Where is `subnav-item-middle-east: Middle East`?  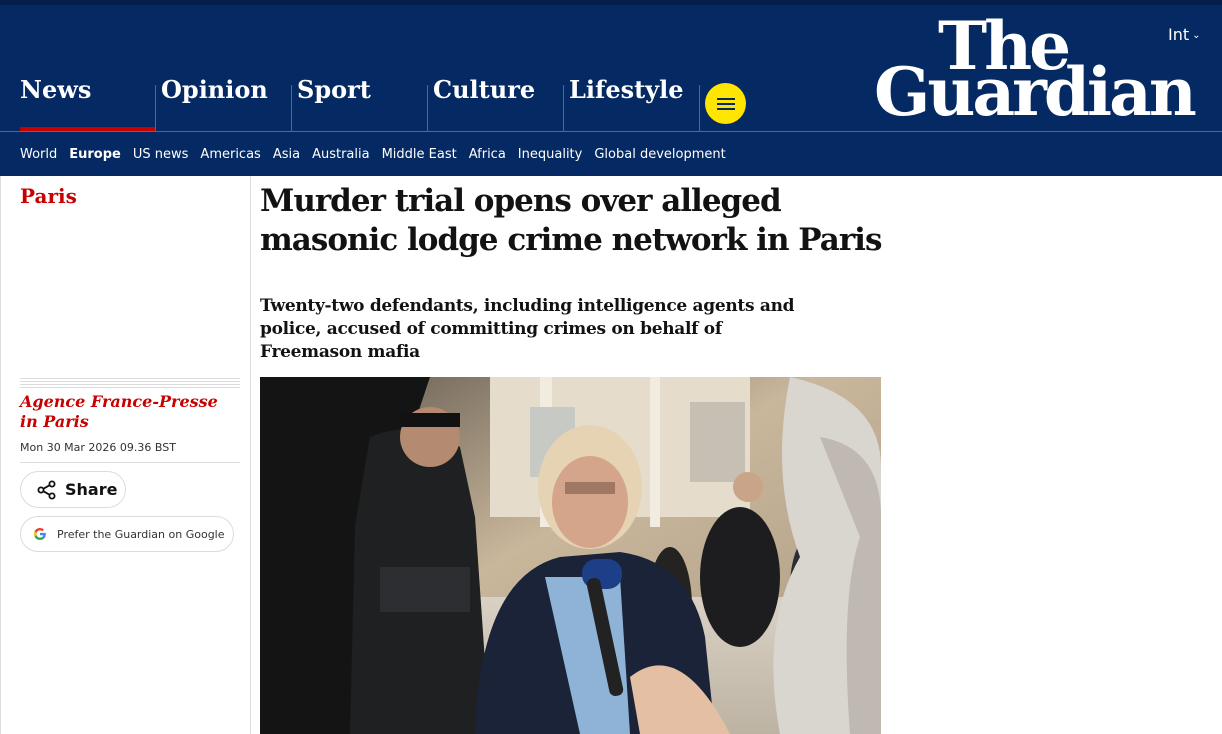 subnav-item-middle-east: Middle East is located at coordinates (419, 154).